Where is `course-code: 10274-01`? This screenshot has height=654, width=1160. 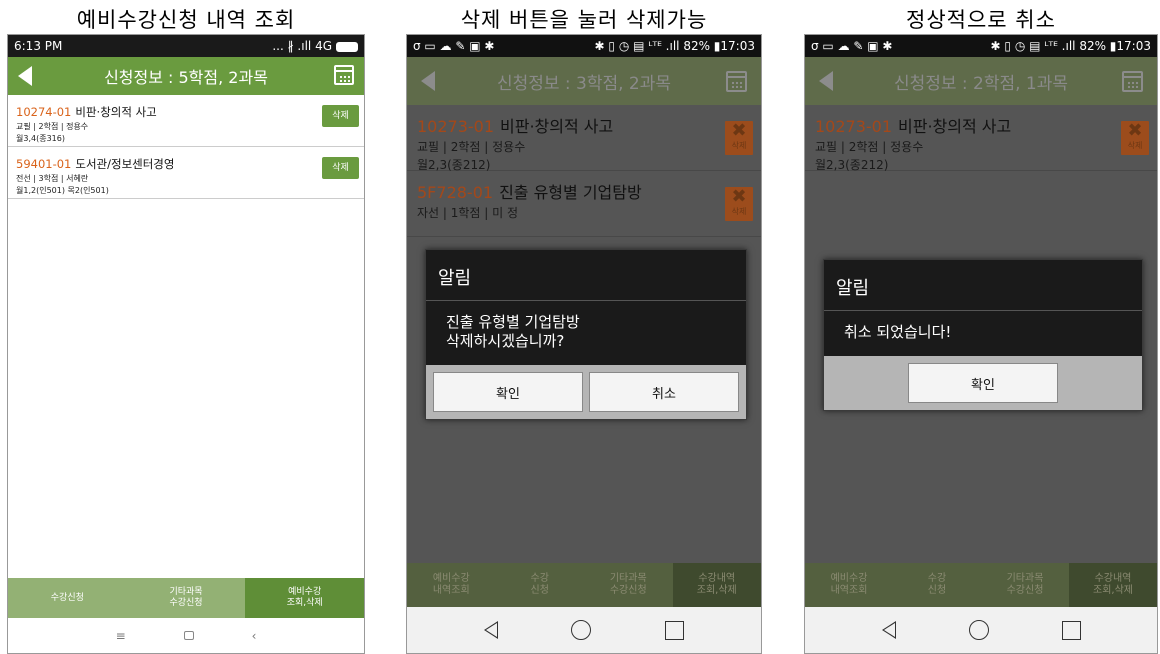 course-code: 10274-01 is located at coordinates (44, 112).